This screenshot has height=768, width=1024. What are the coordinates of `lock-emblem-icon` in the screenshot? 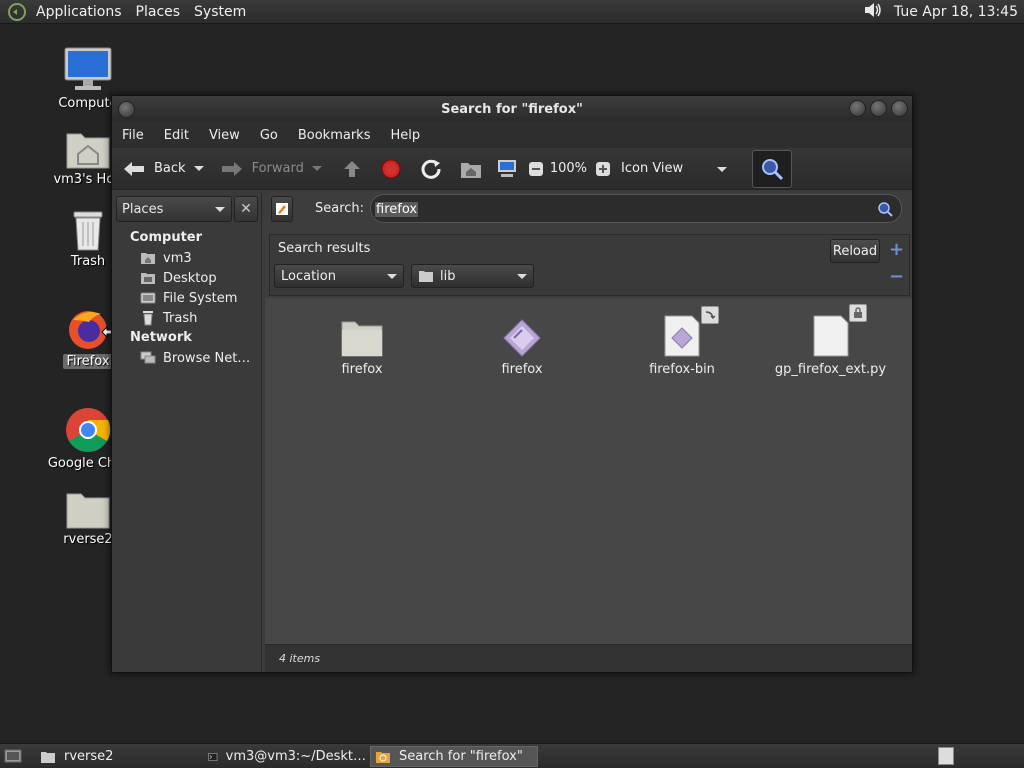 It's located at (858, 313).